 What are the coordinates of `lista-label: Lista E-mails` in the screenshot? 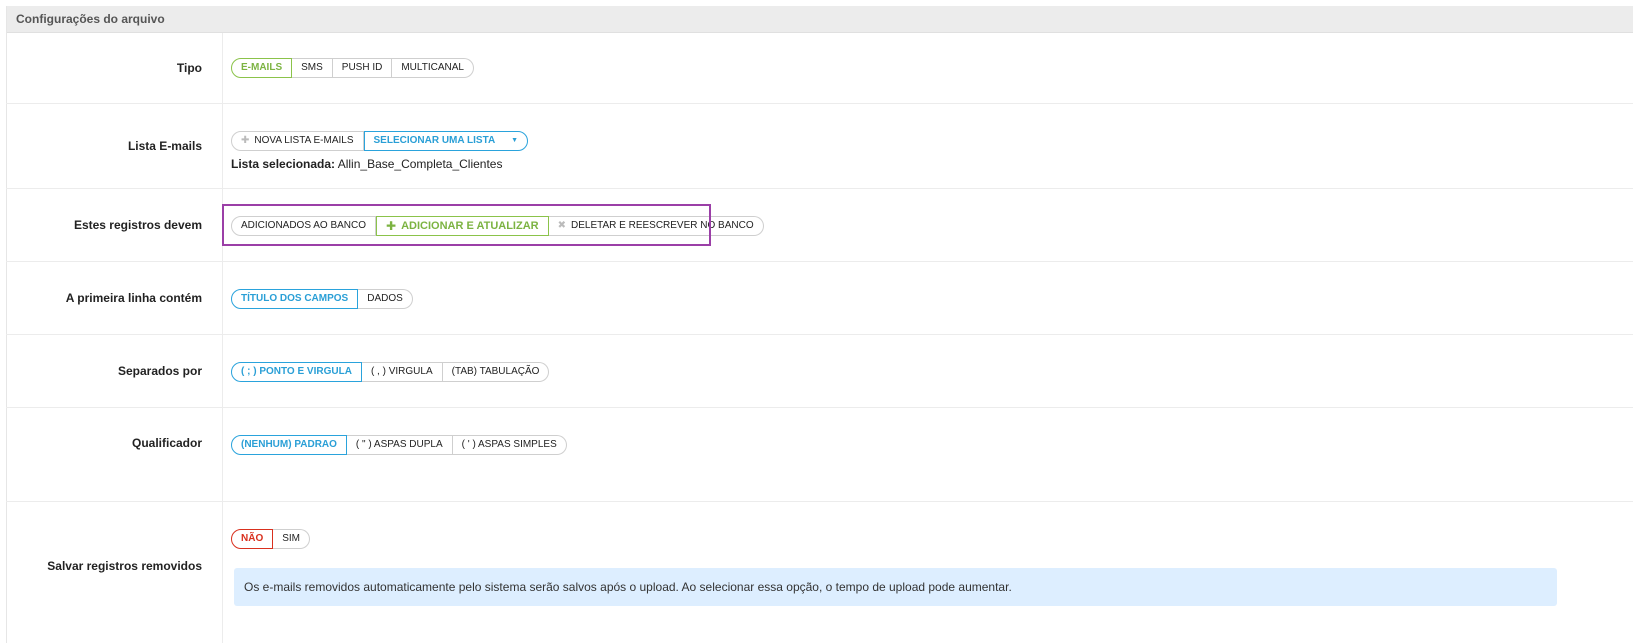 It's located at (164, 146).